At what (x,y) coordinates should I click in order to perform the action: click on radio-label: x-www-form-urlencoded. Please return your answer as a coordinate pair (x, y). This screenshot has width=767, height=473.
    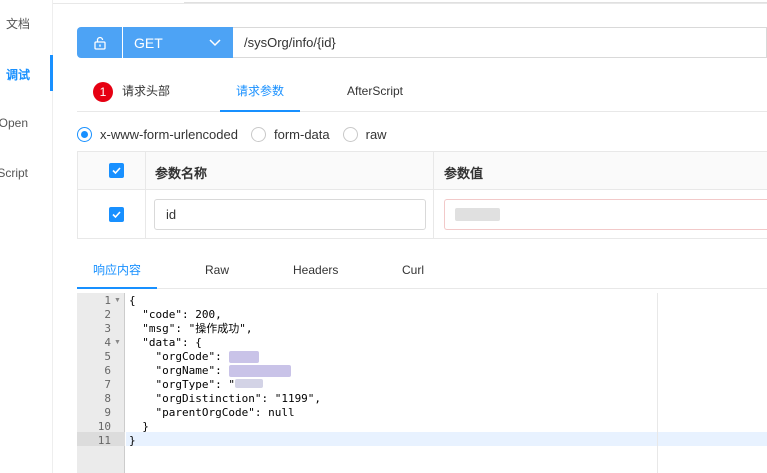
    Looking at the image, I should click on (169, 134).